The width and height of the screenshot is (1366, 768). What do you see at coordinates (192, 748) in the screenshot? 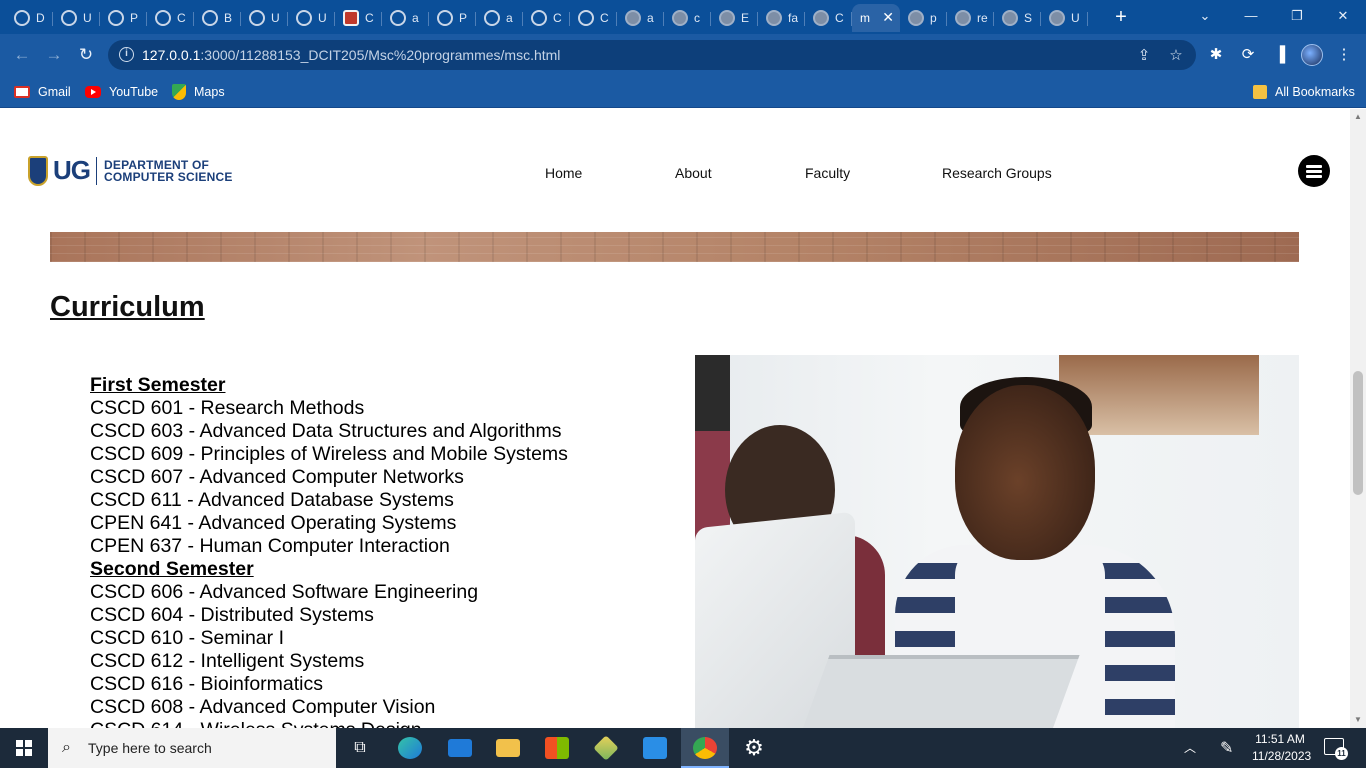
I see `taskbar-search: ⌕ Type here to search` at bounding box center [192, 748].